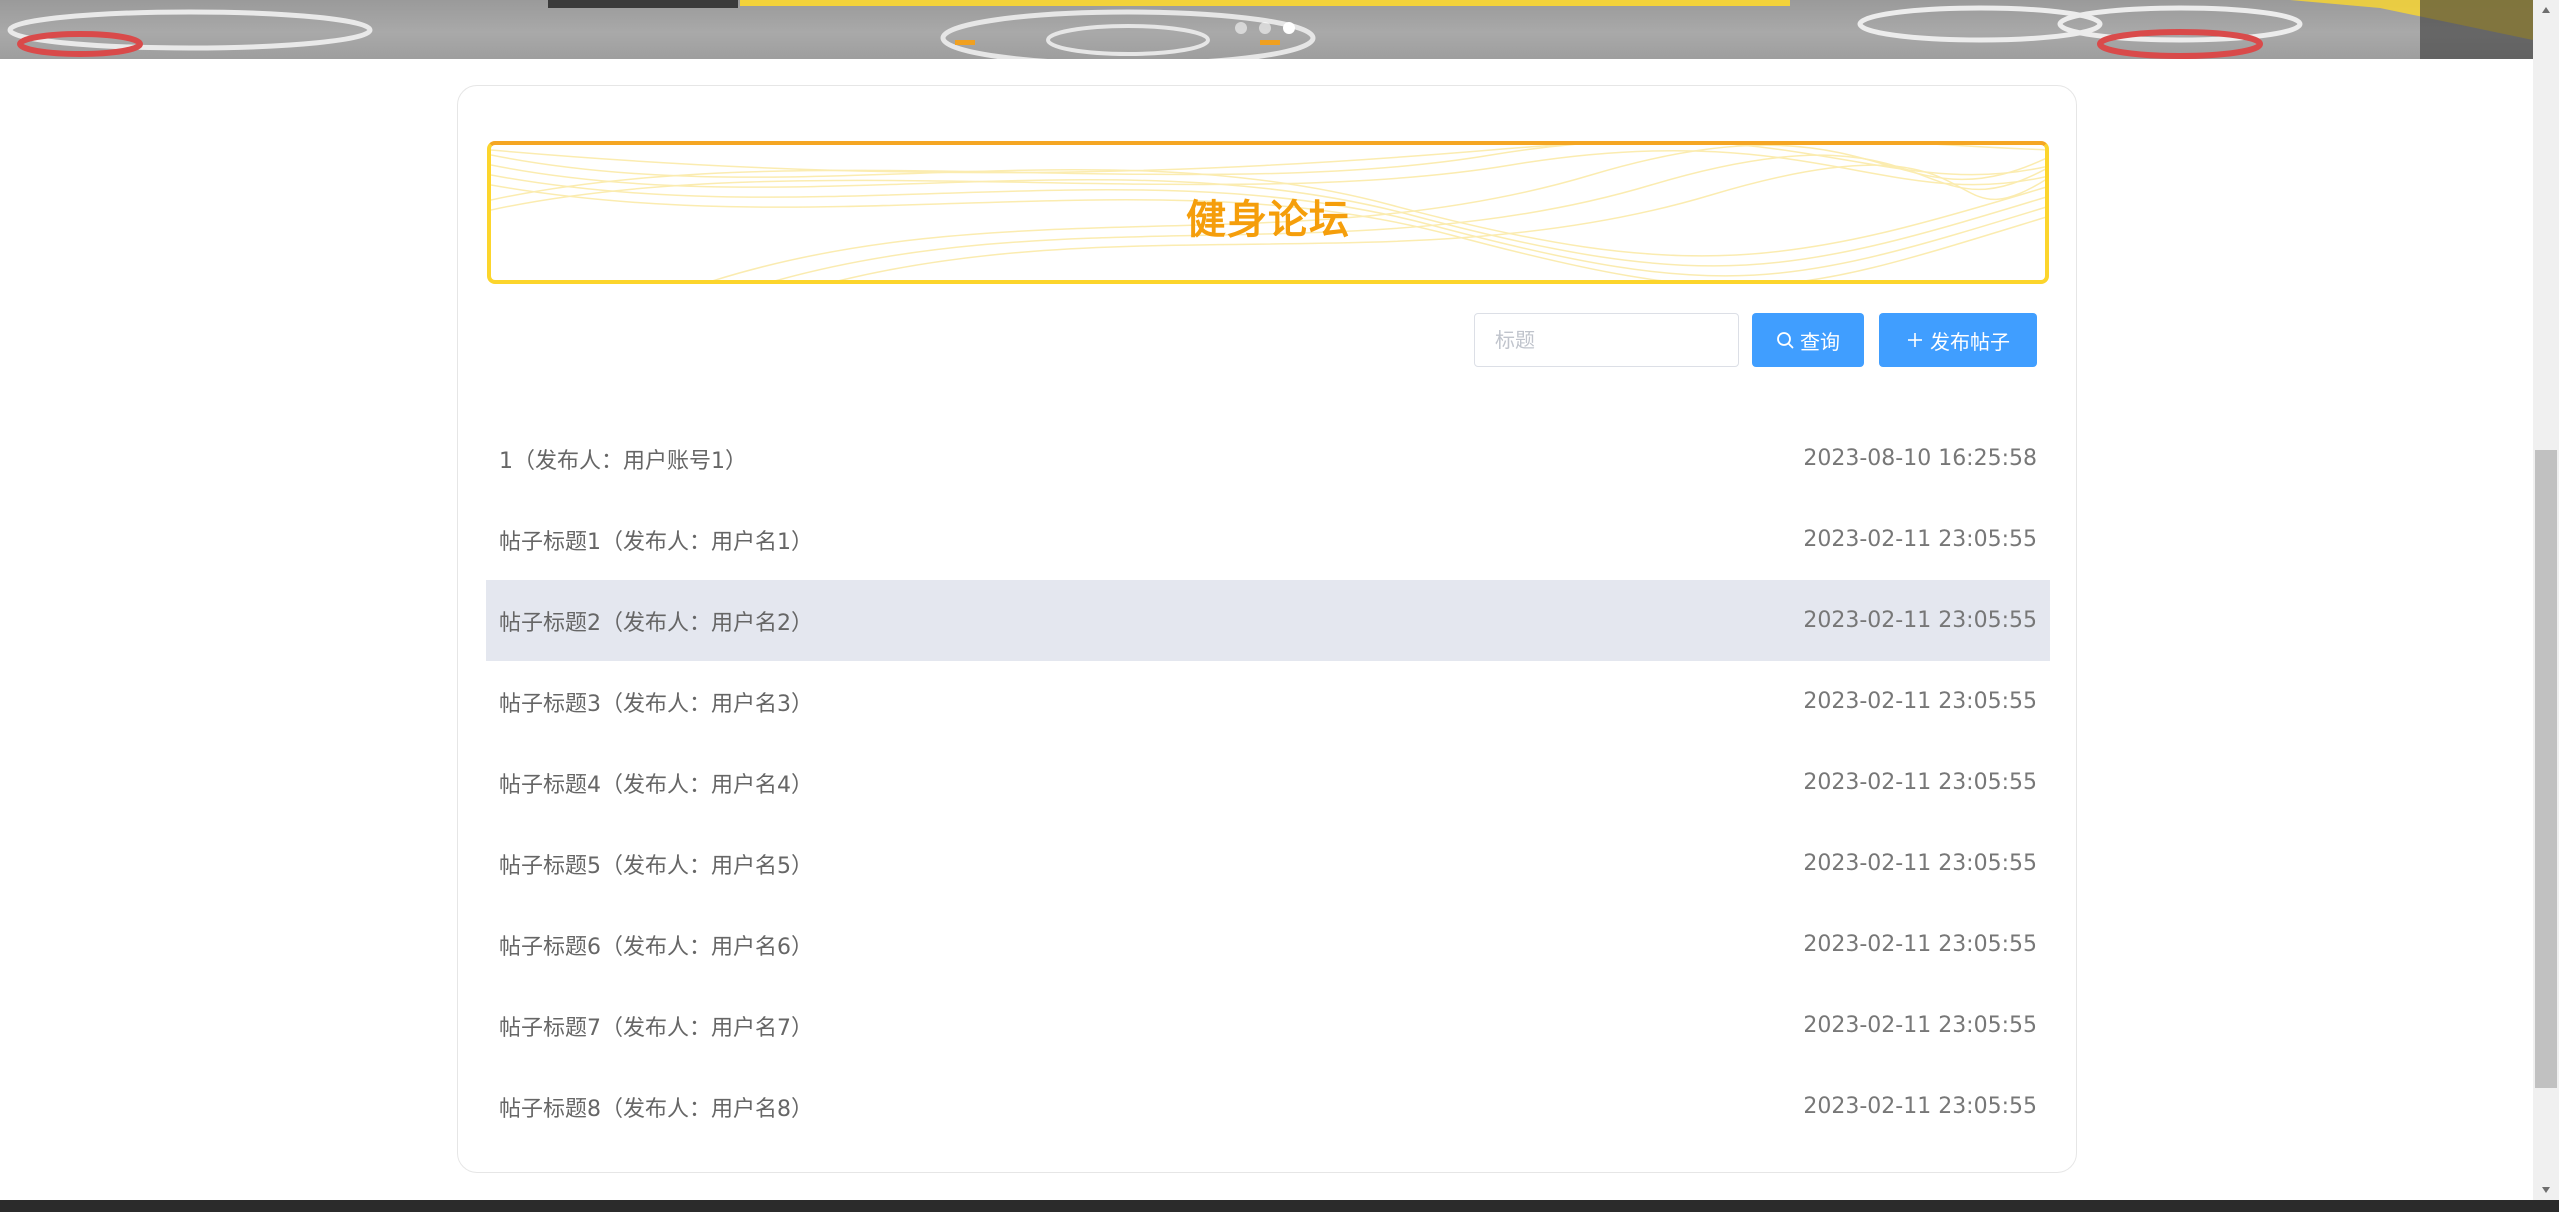  Describe the element at coordinates (1820, 341) in the screenshot. I see `query-button-label: 查询` at that location.